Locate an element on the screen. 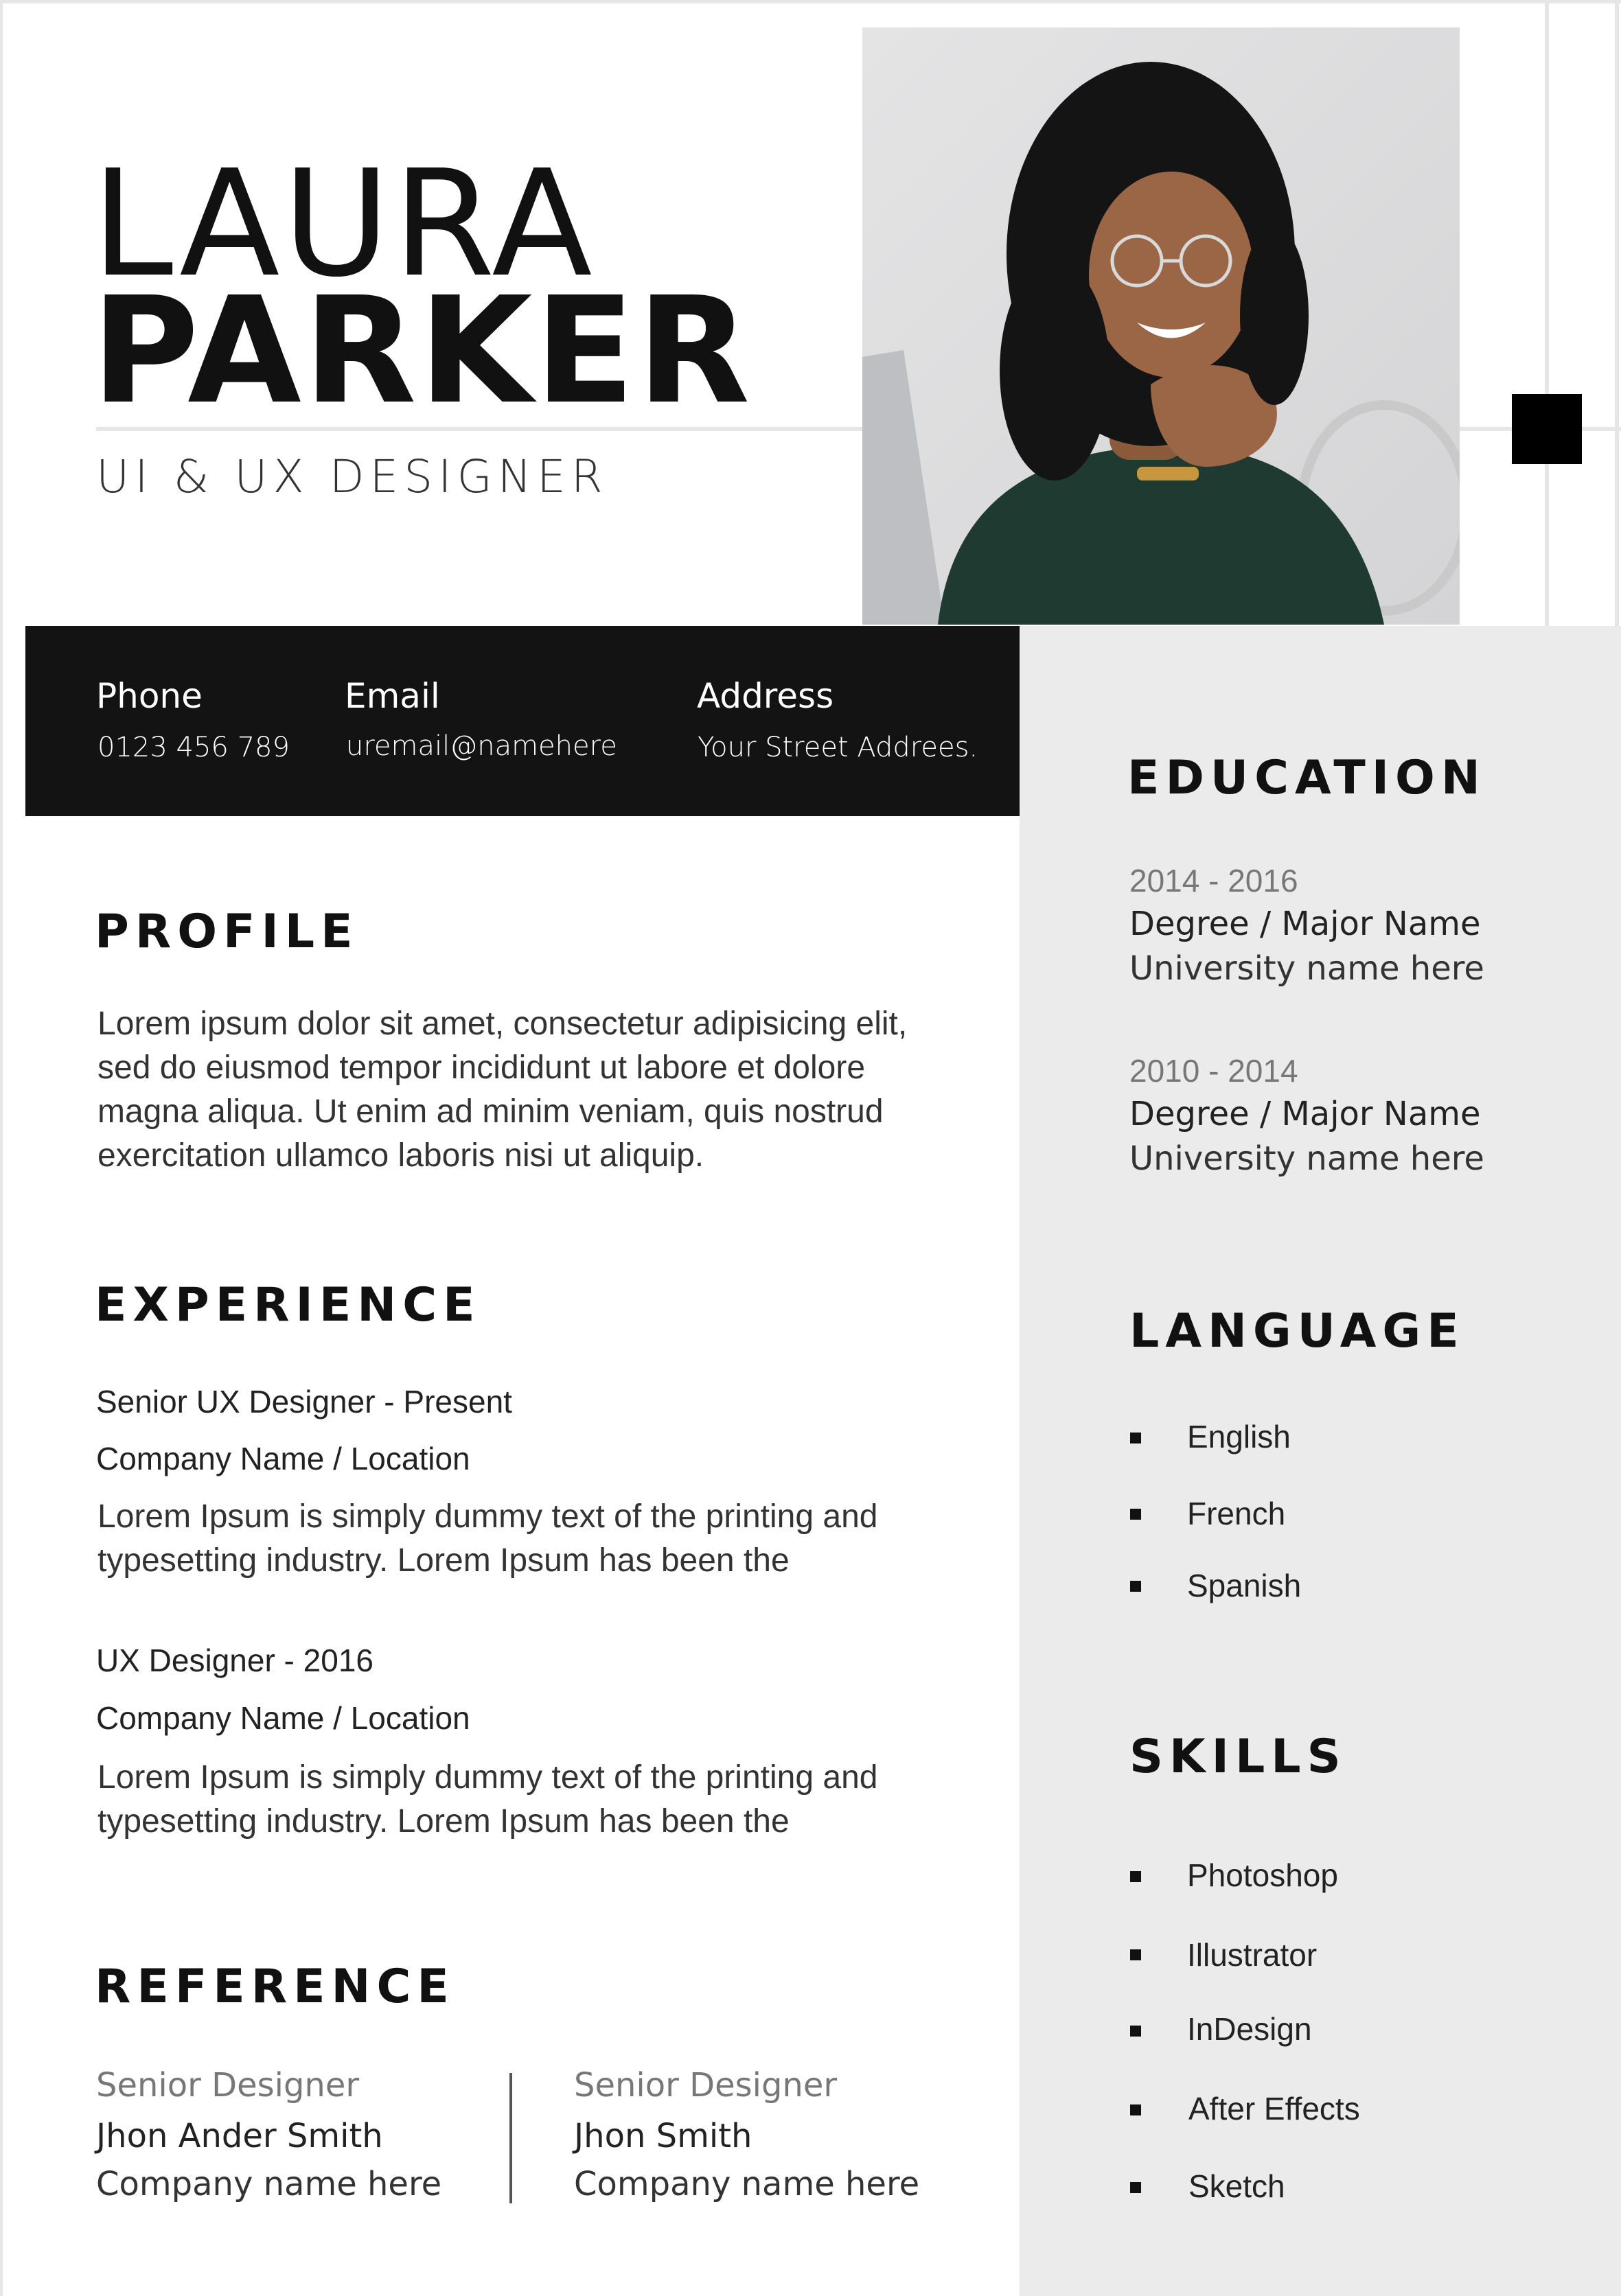 Image resolution: width=1621 pixels, height=2296 pixels. profile-photo is located at coordinates (1161, 326).